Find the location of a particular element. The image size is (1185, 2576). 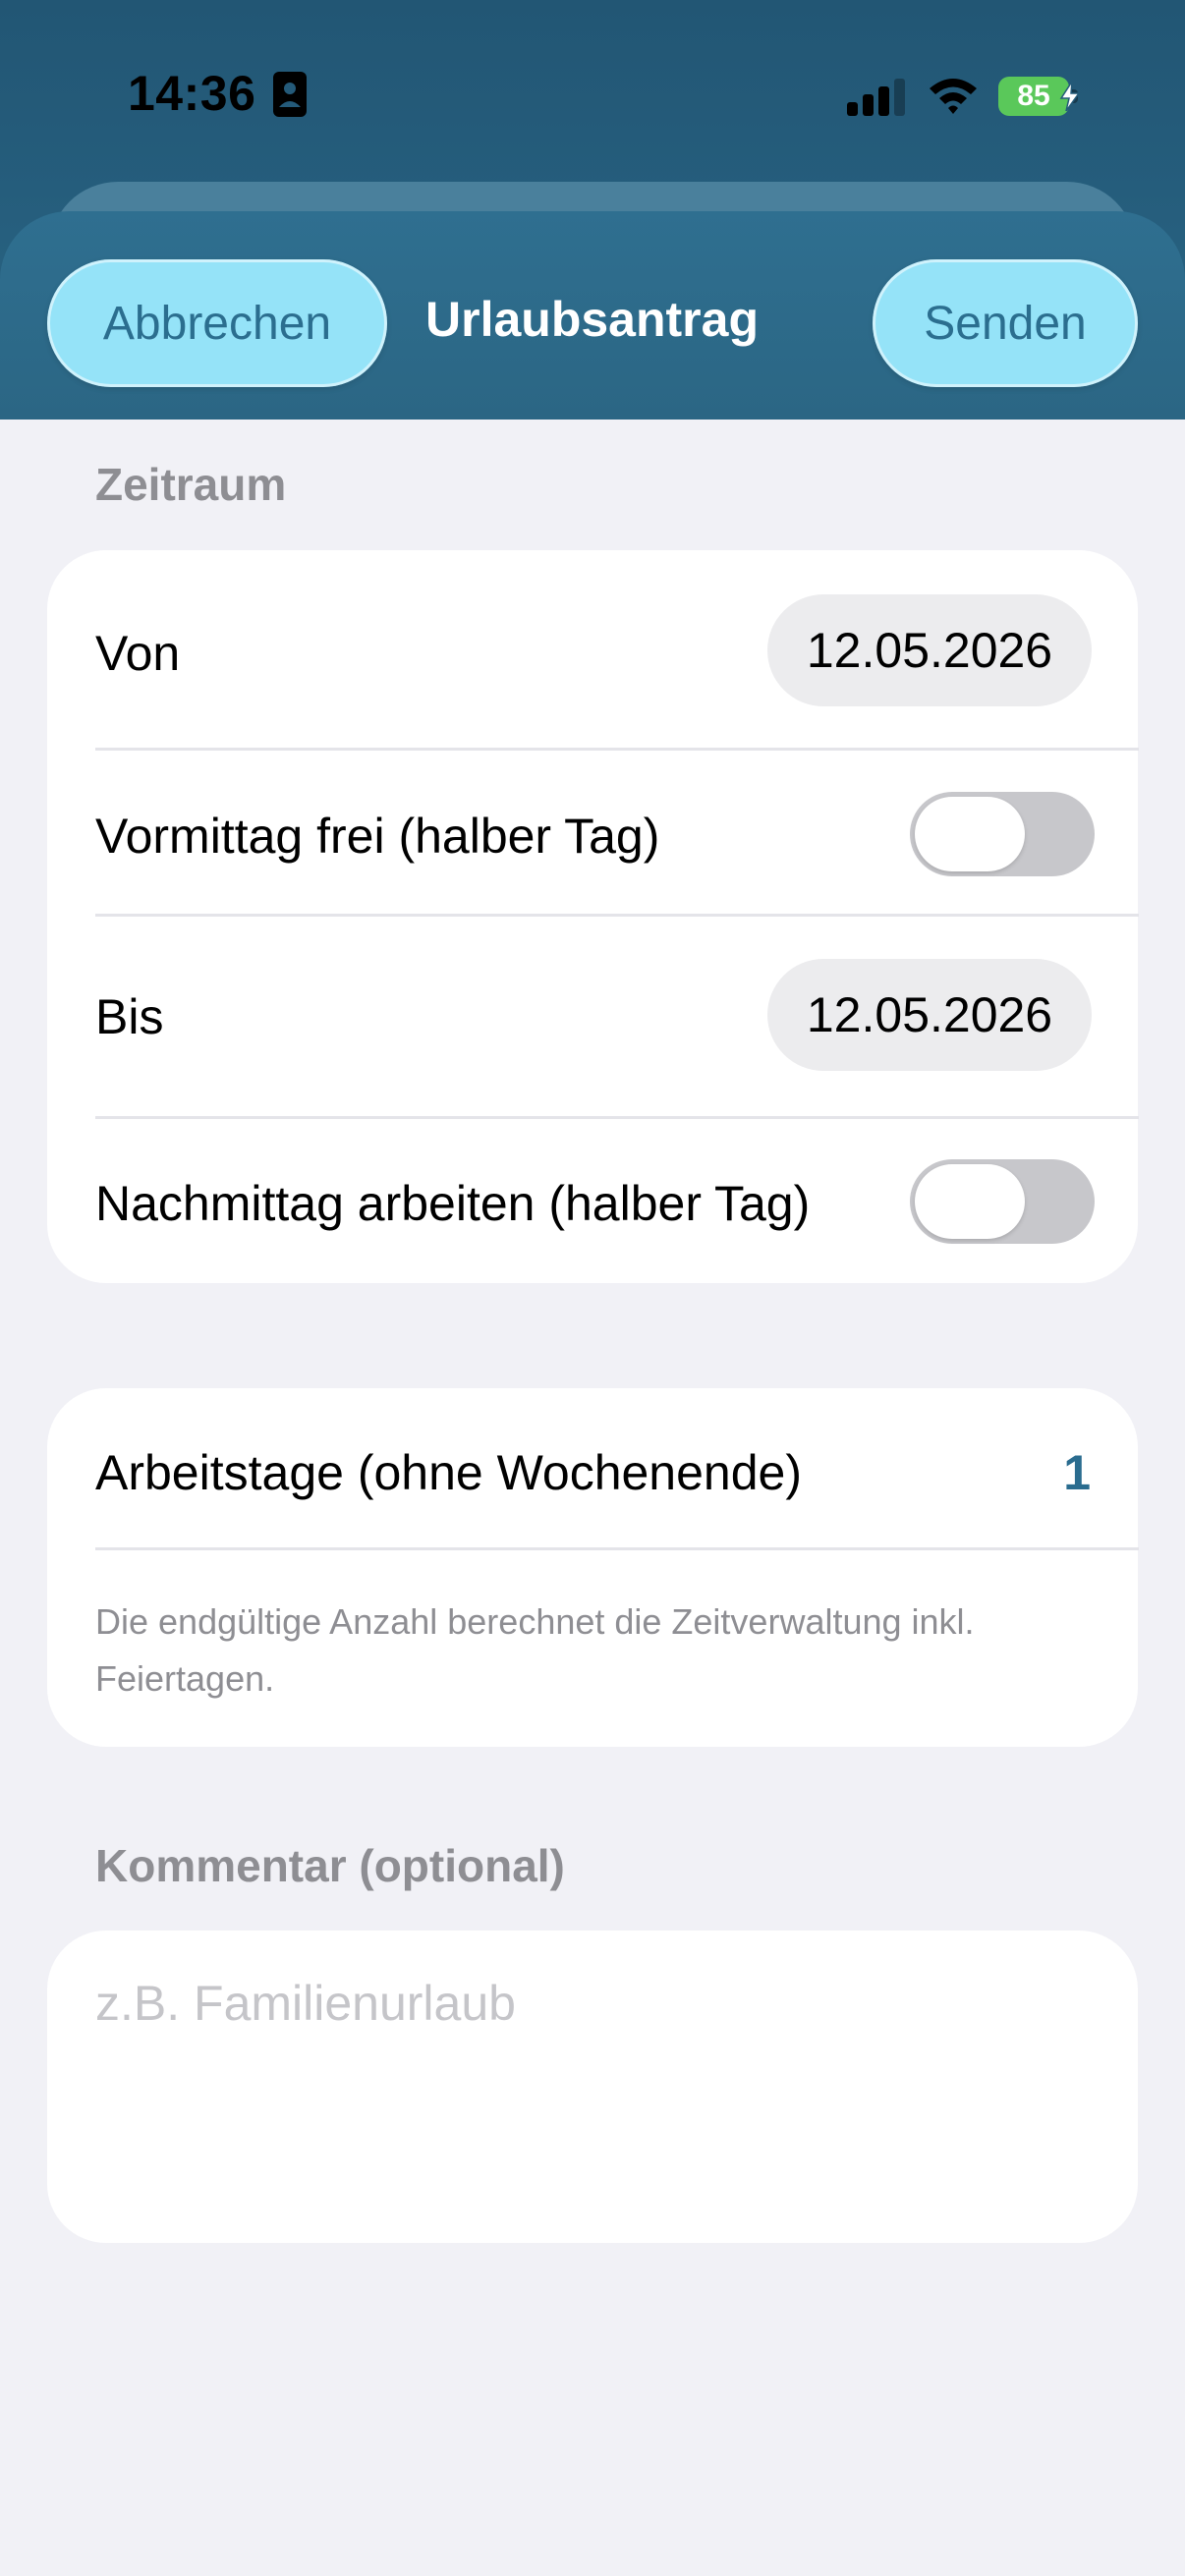

cancel-button: Abbrechen is located at coordinates (217, 323).